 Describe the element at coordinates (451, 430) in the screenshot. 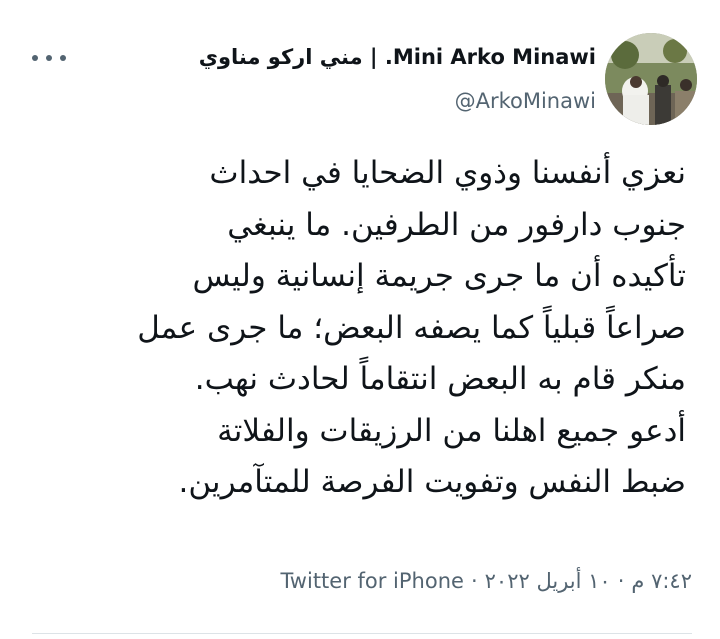

I see `tweet-text-line: أدعو جميع اهلنا من الرزيقات والفلاتة` at that location.